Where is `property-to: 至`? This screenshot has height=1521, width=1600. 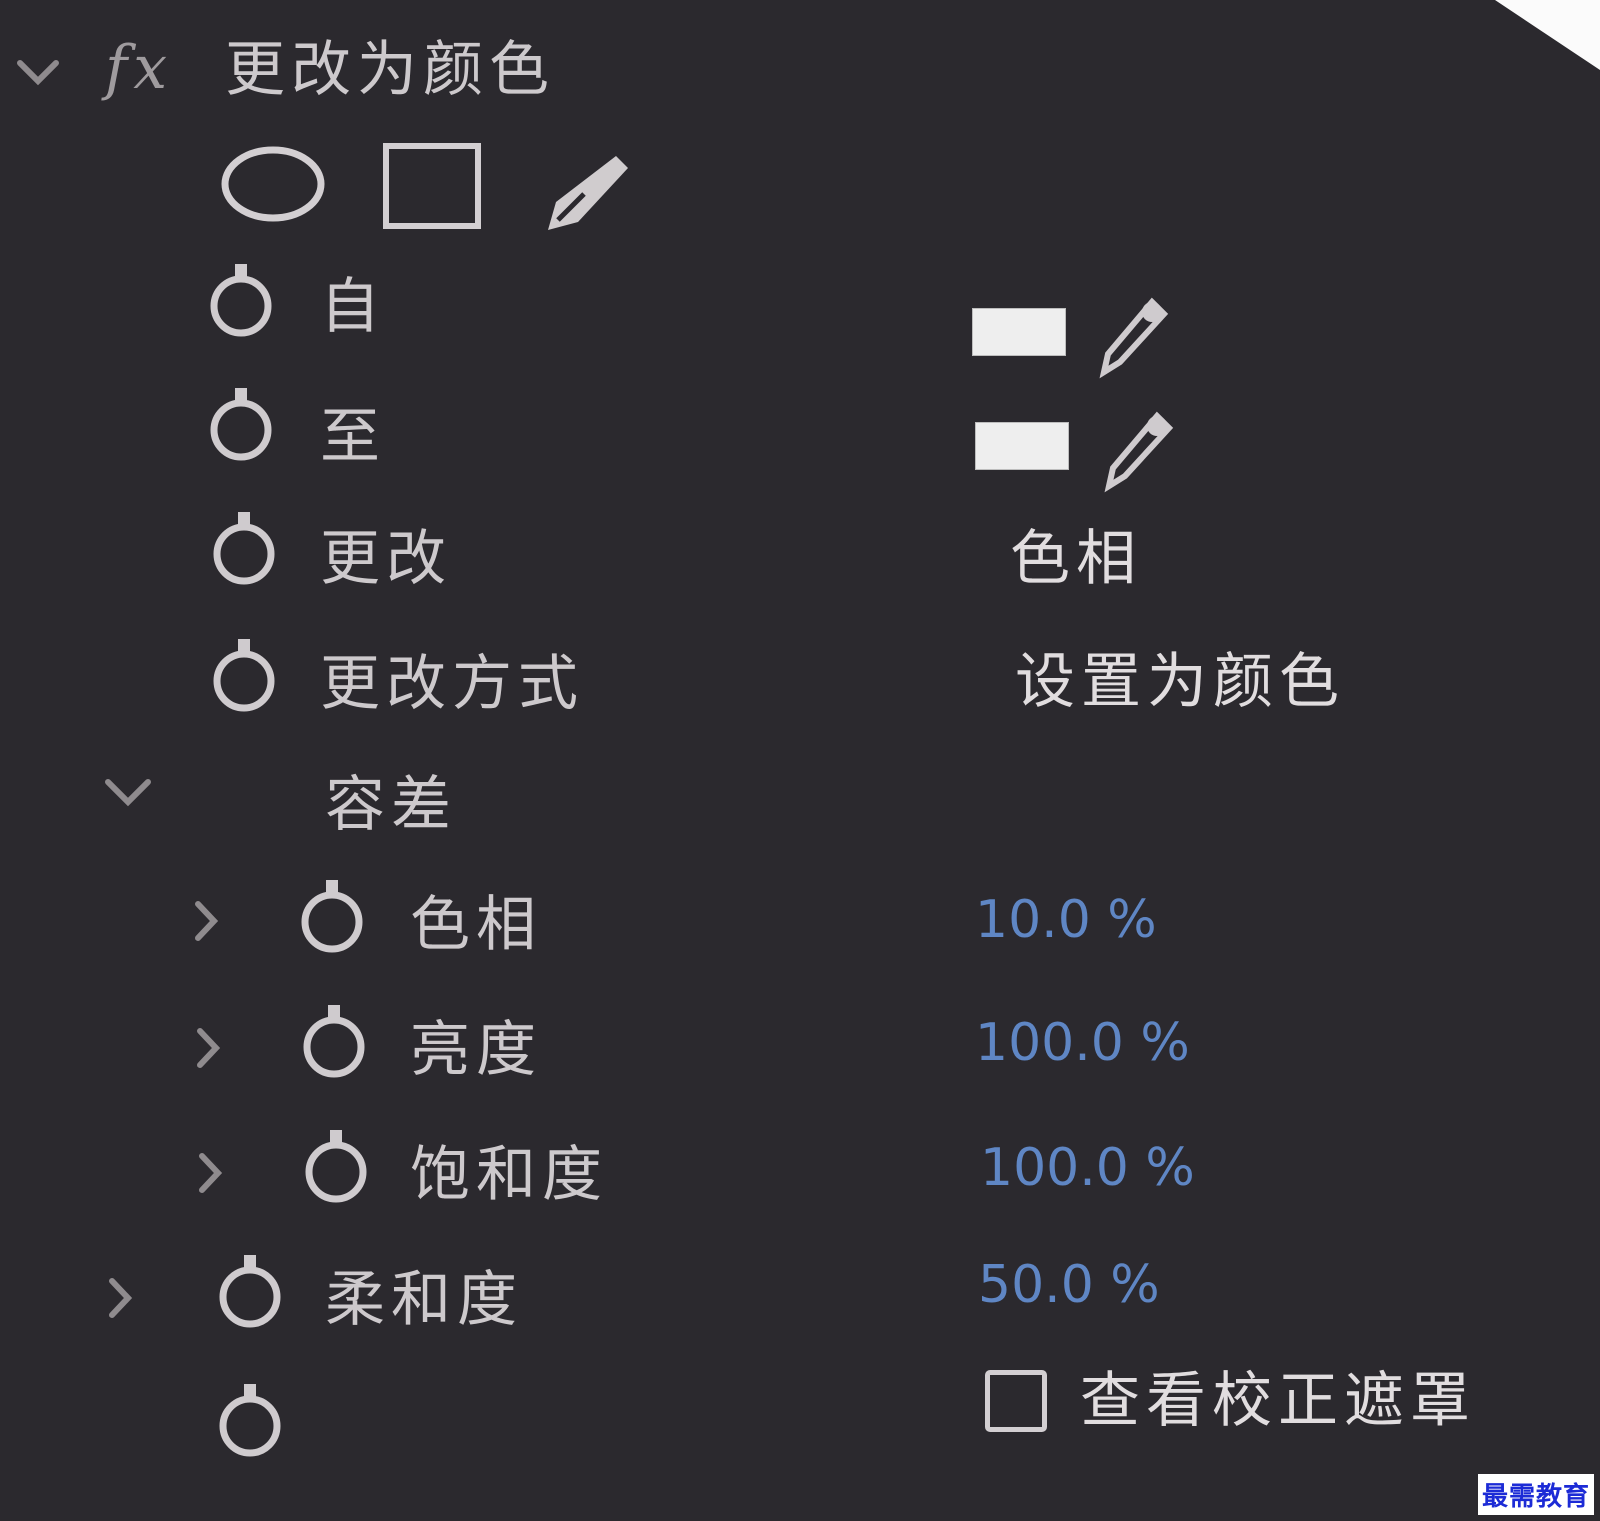 property-to: 至 is located at coordinates (800, 436).